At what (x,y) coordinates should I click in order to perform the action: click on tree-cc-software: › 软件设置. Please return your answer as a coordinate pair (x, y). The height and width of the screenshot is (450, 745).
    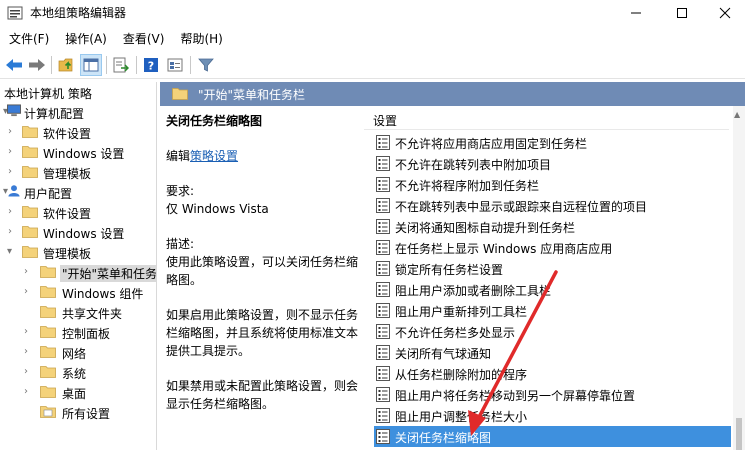
    Looking at the image, I should click on (78, 132).